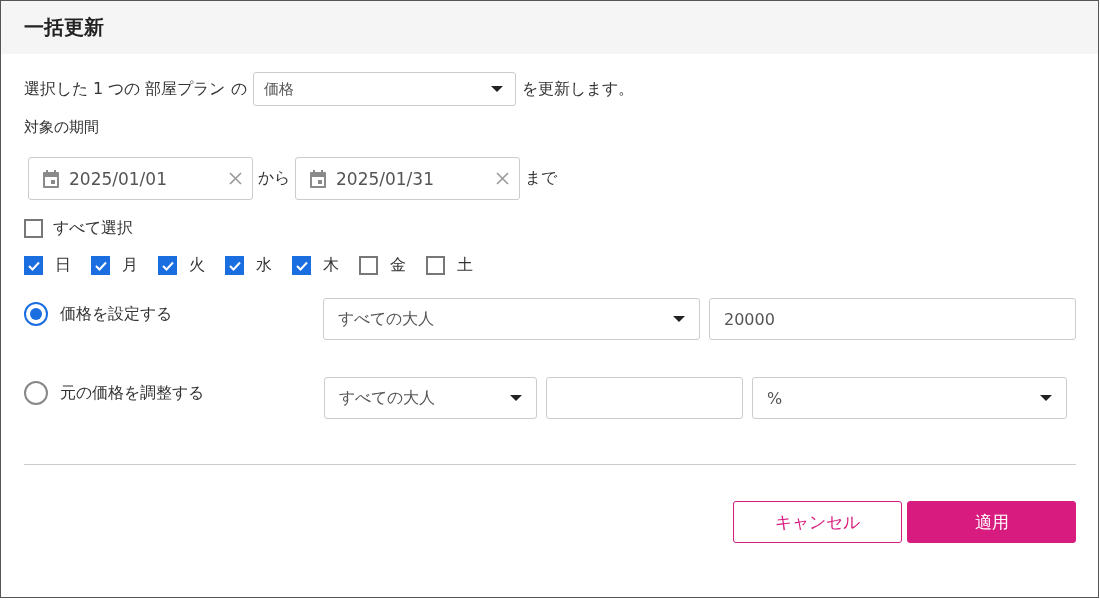 Image resolution: width=1100 pixels, height=600 pixels. I want to click on cancel-button: キャンセル, so click(817, 522).